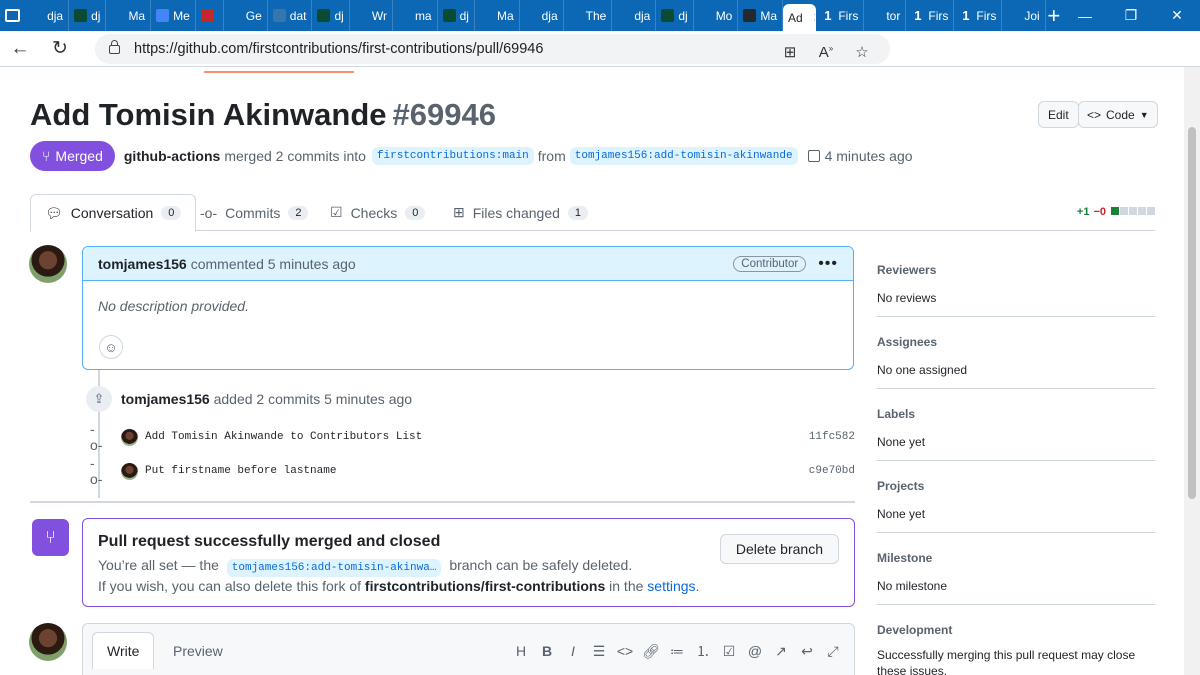 The image size is (1200, 675). What do you see at coordinates (677, 651) in the screenshot?
I see `unordered-list-icon: ≔` at bounding box center [677, 651].